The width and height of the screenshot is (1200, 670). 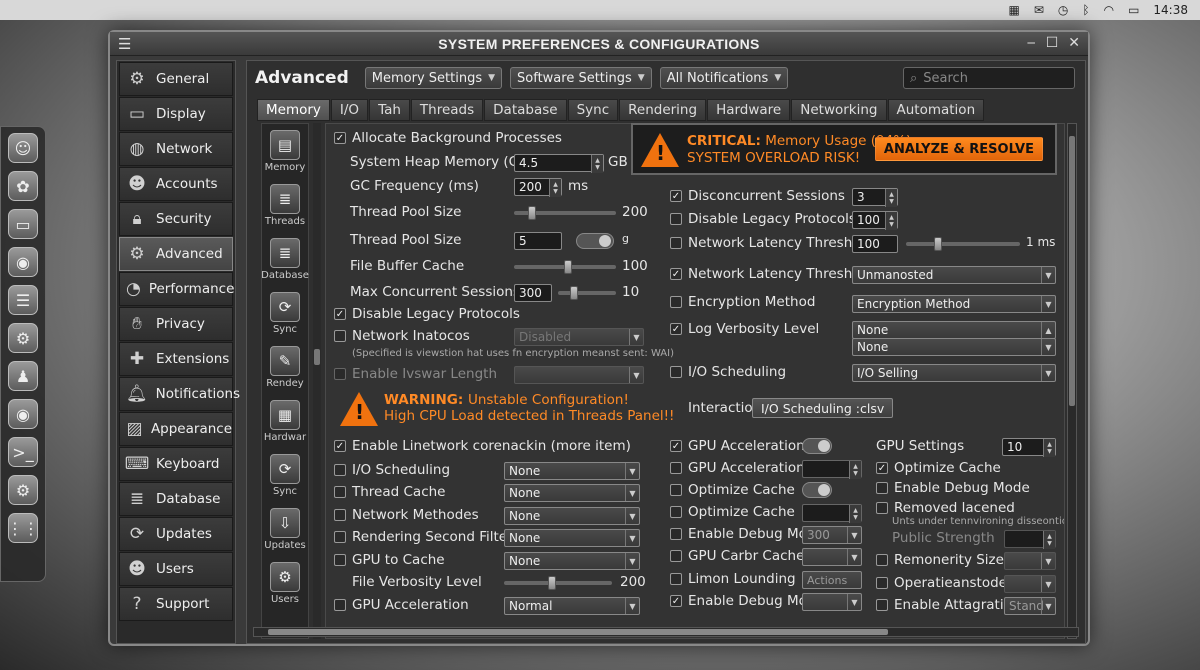 I want to click on thread-cache-select: None ▼, so click(x=572, y=493).